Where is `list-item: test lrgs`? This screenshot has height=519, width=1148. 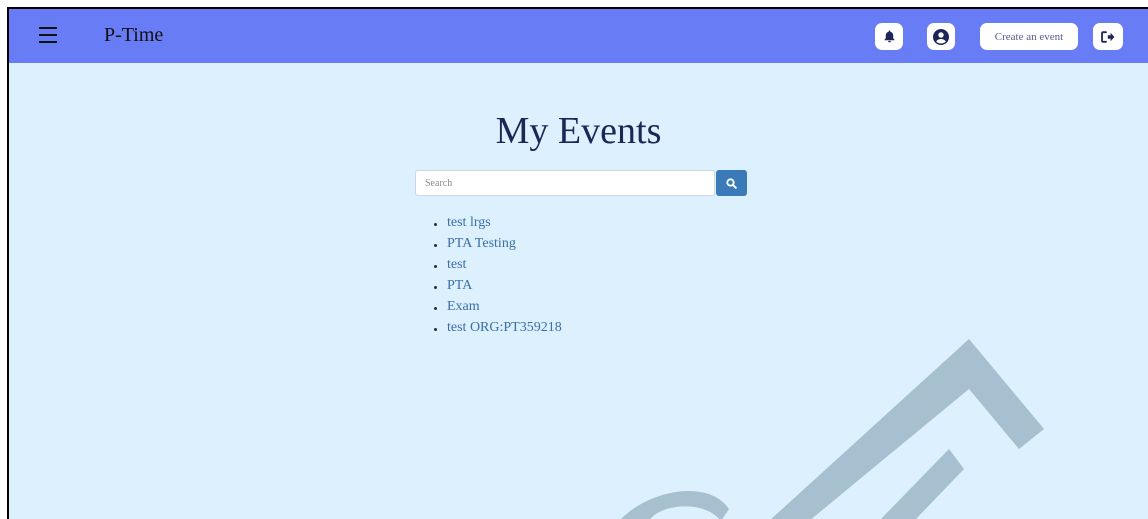 list-item: test lrgs is located at coordinates (497, 222).